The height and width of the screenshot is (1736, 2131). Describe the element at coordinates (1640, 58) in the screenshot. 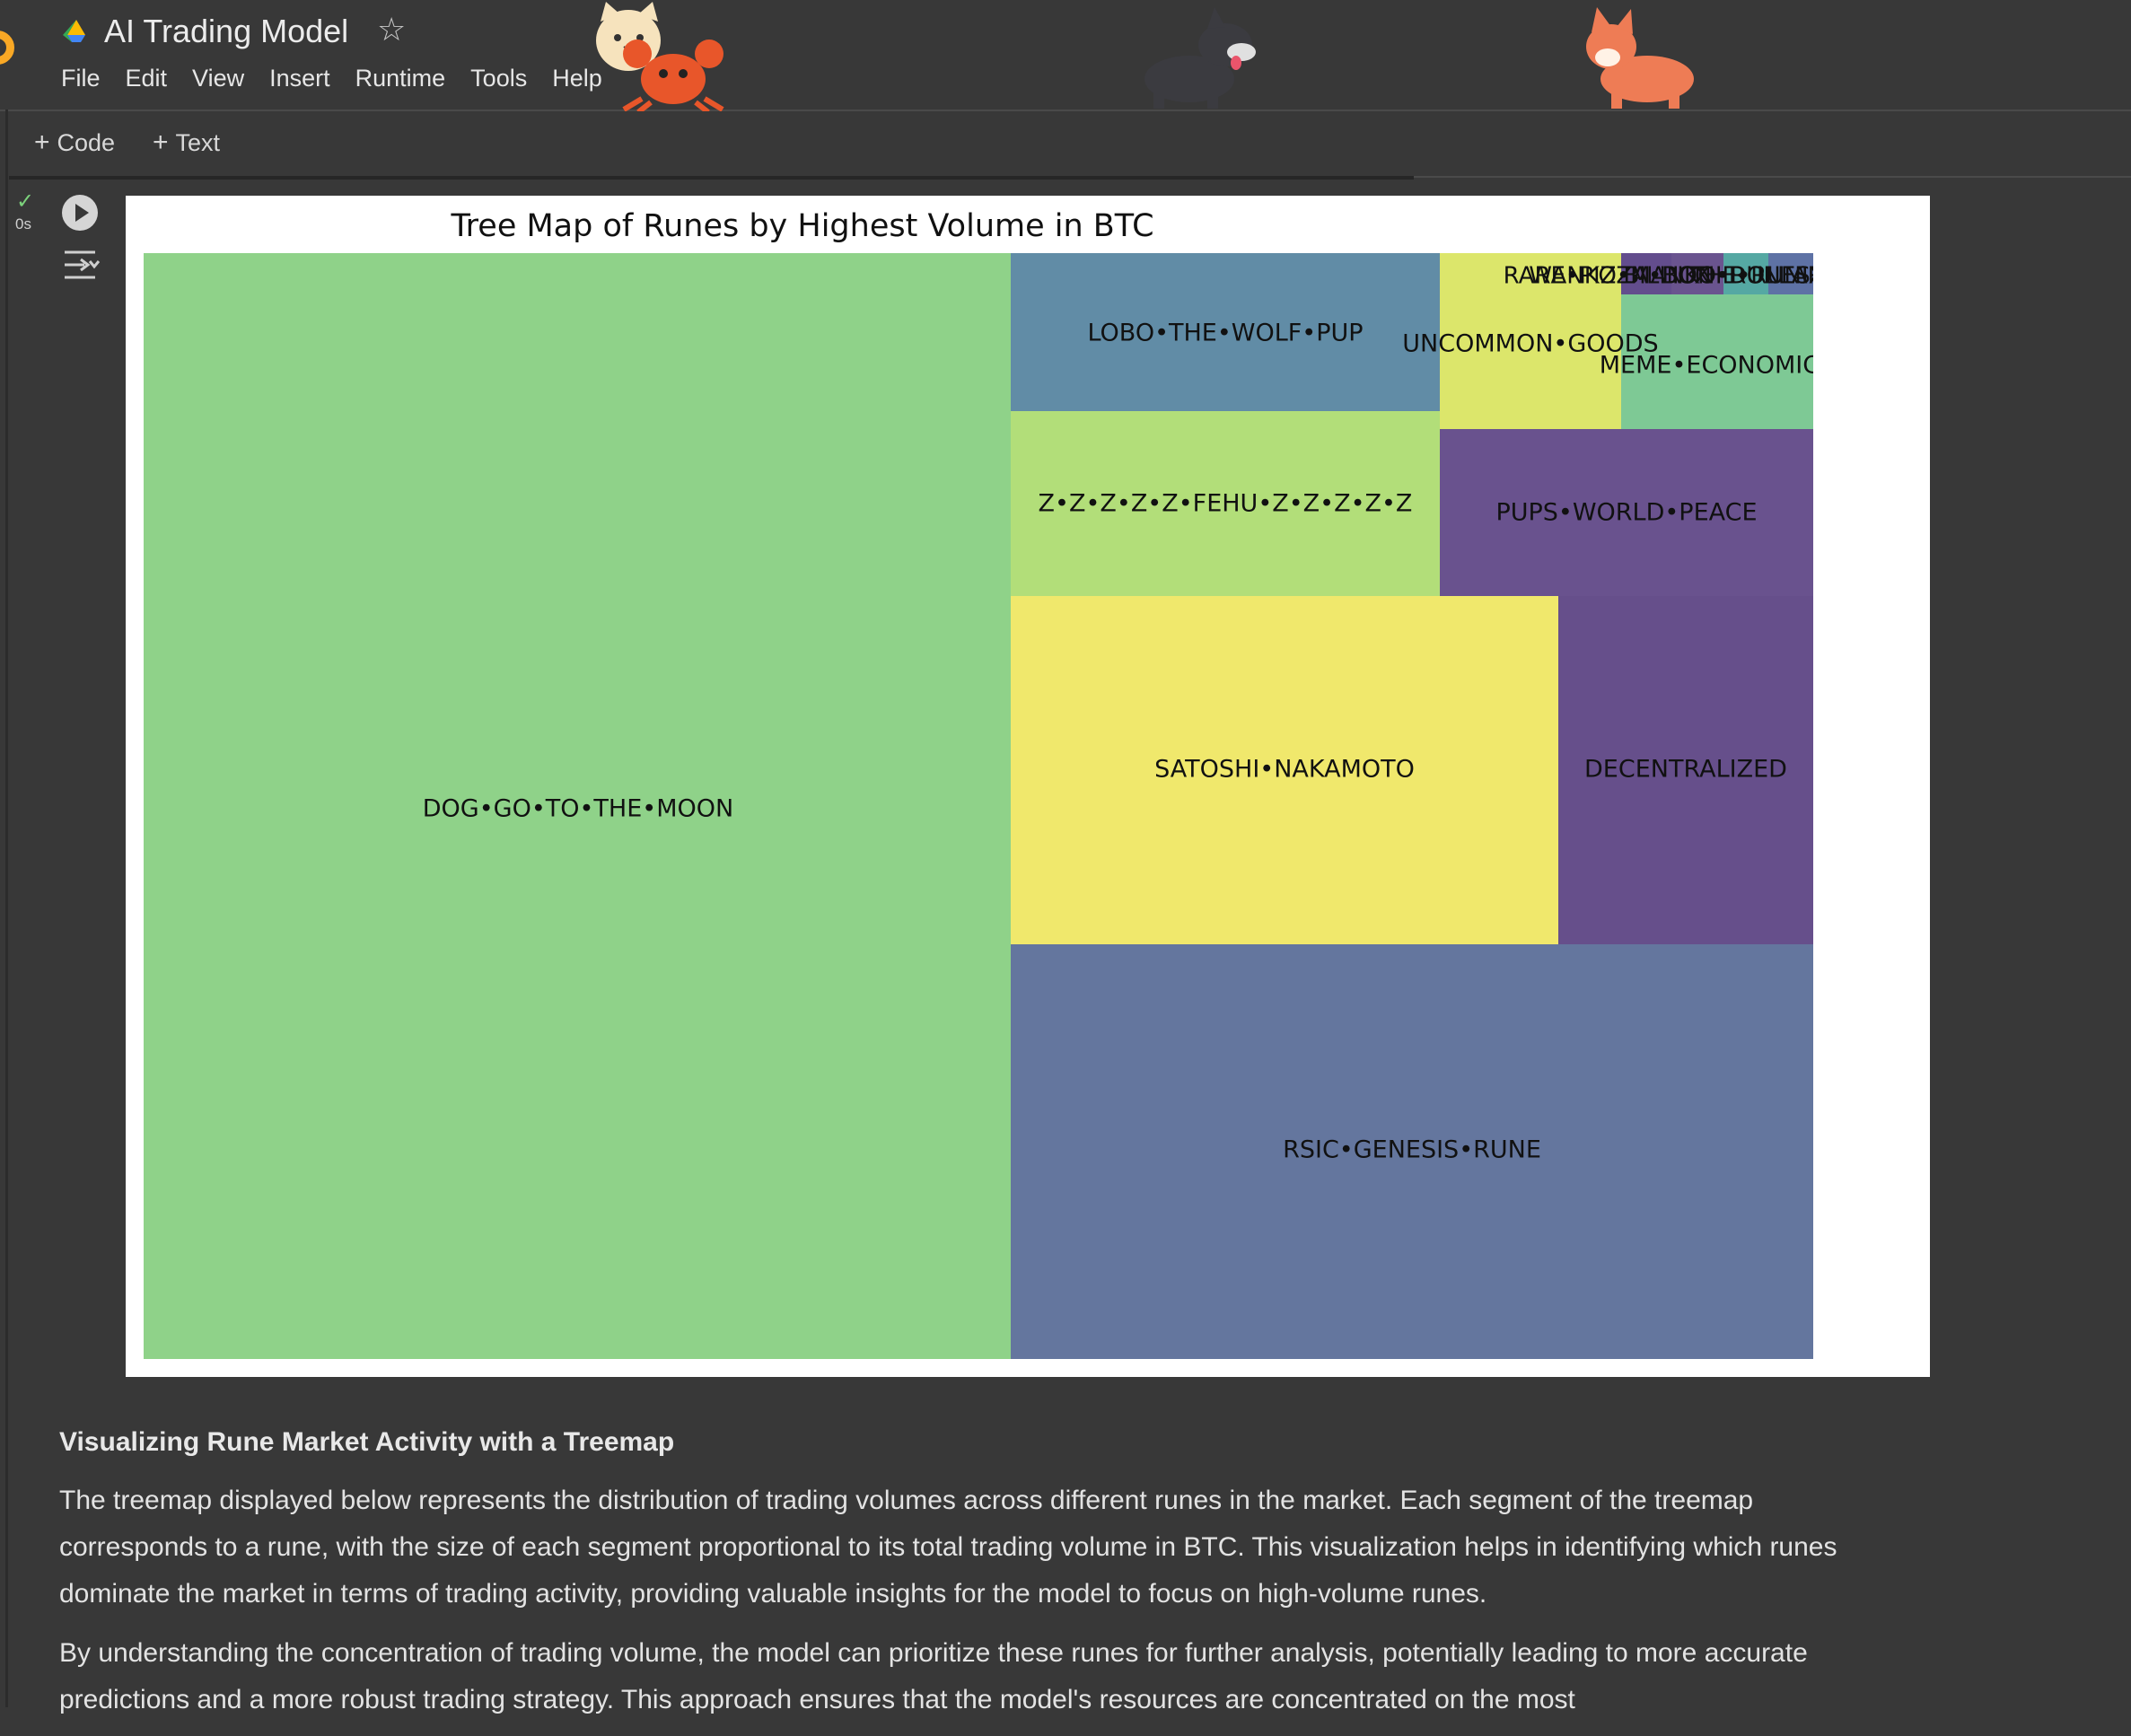

I see `corgi-sticker` at that location.